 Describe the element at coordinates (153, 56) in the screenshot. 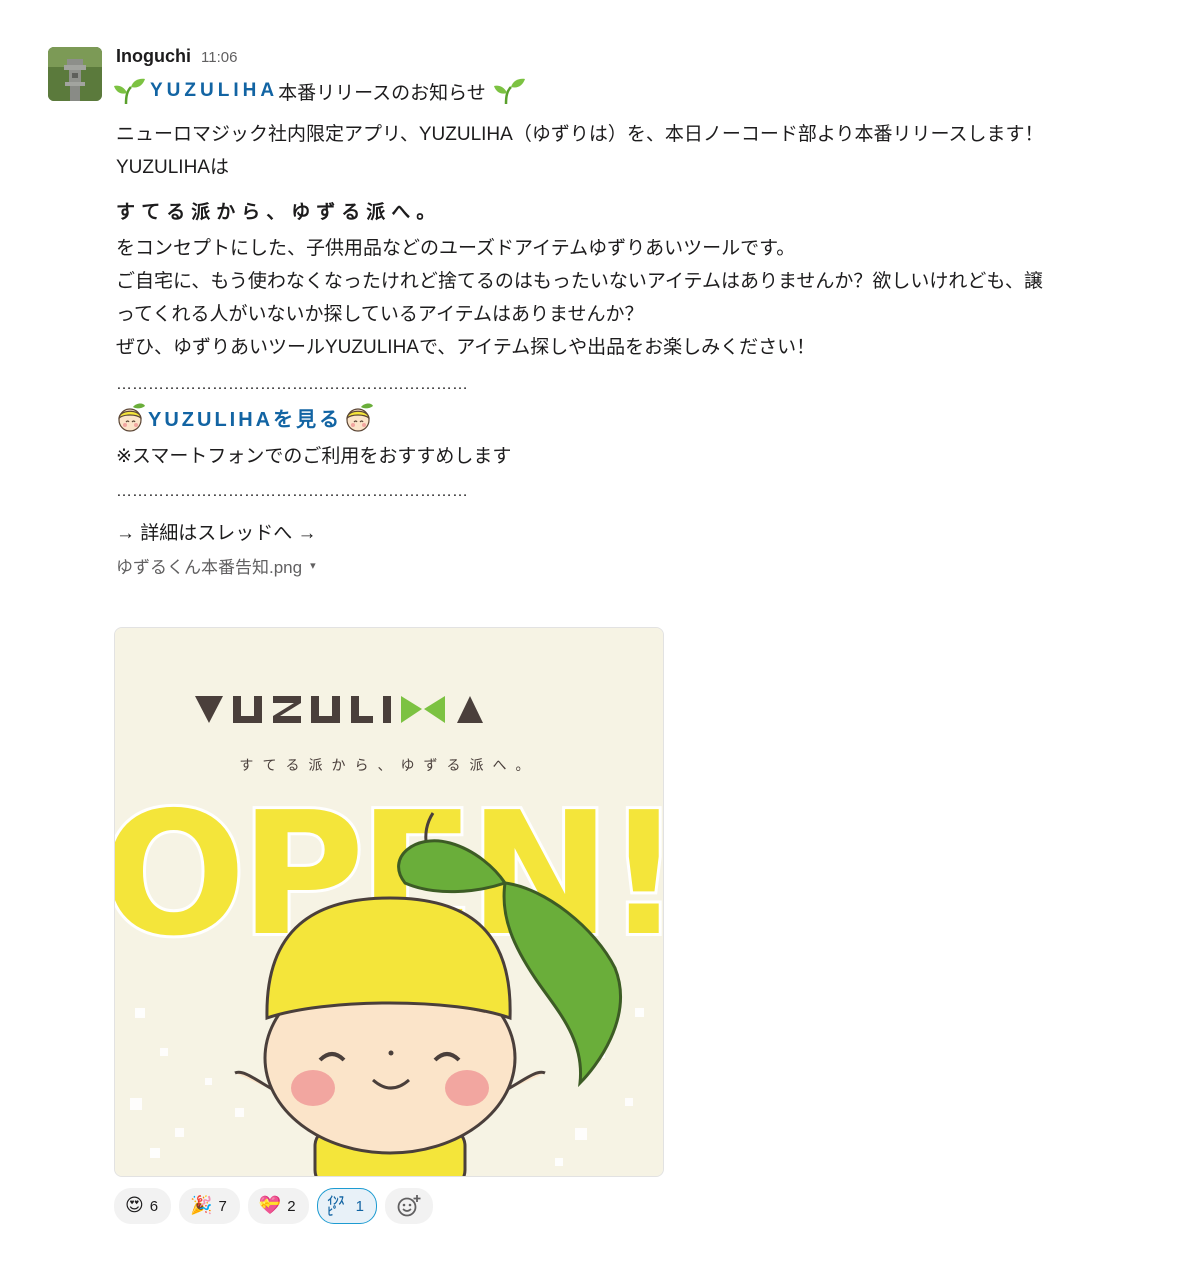

I see `author-name: Inoguchi` at that location.